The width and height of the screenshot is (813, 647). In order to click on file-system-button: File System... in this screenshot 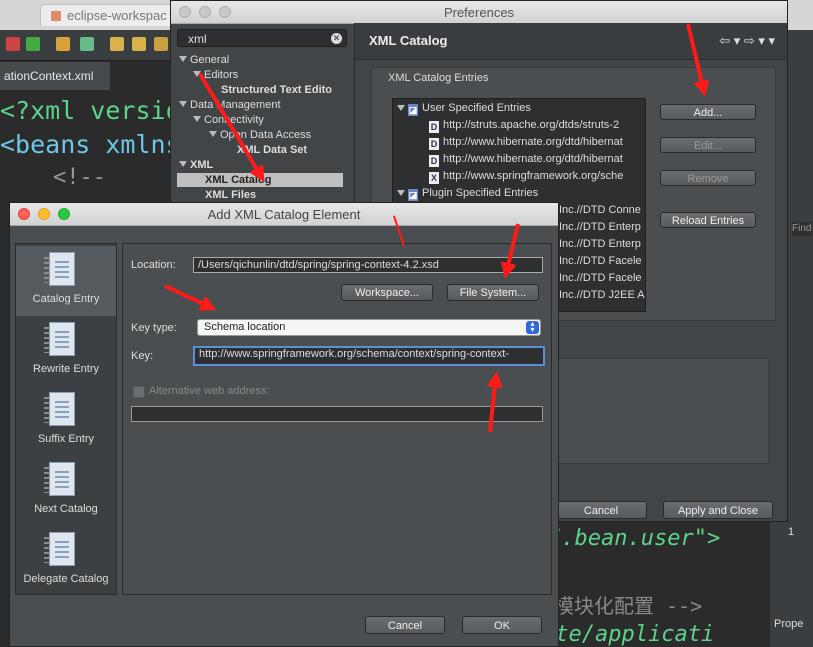, I will do `click(493, 292)`.